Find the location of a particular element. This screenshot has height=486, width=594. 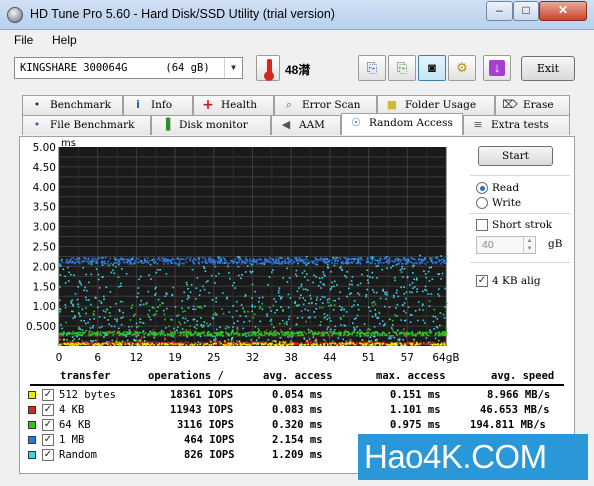

tab-file-benchmark: • File Benchmark is located at coordinates (86, 125).